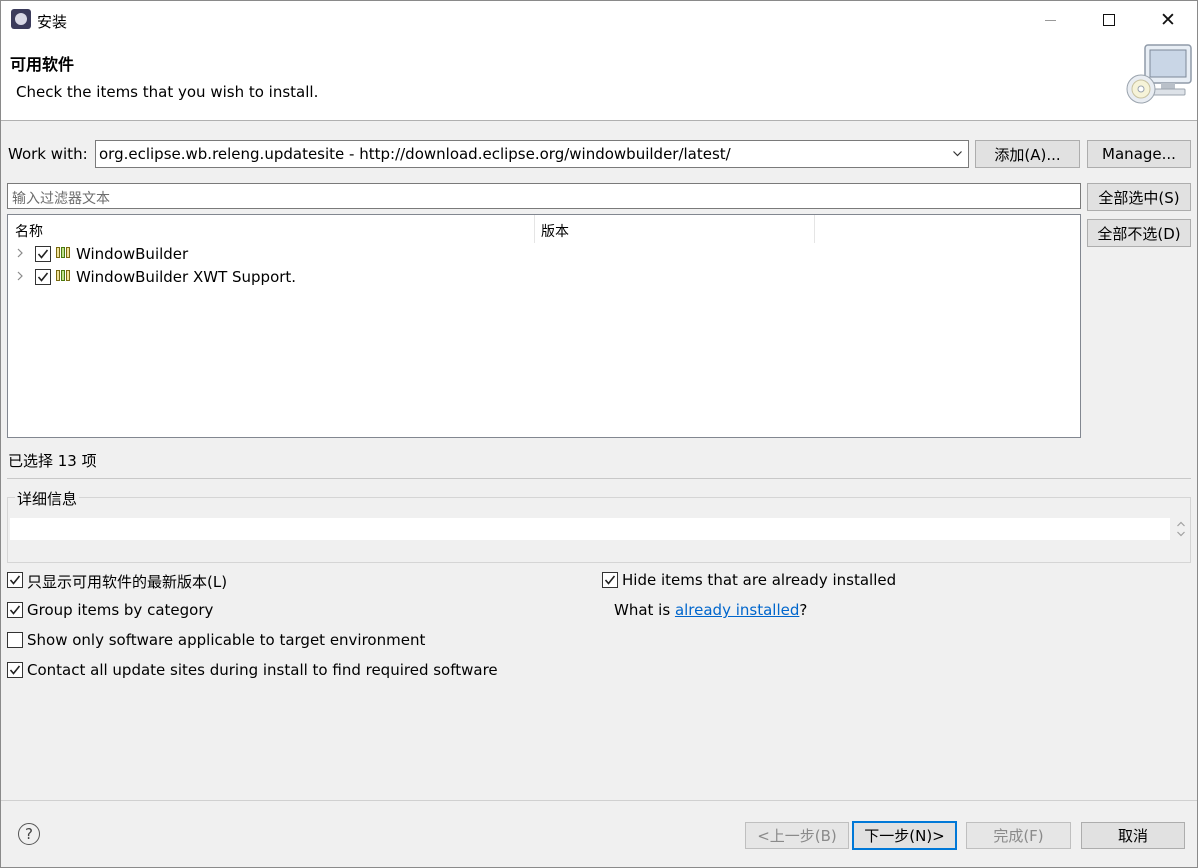 The width and height of the screenshot is (1198, 868). I want to click on cancel-button: 取消, so click(1133, 835).